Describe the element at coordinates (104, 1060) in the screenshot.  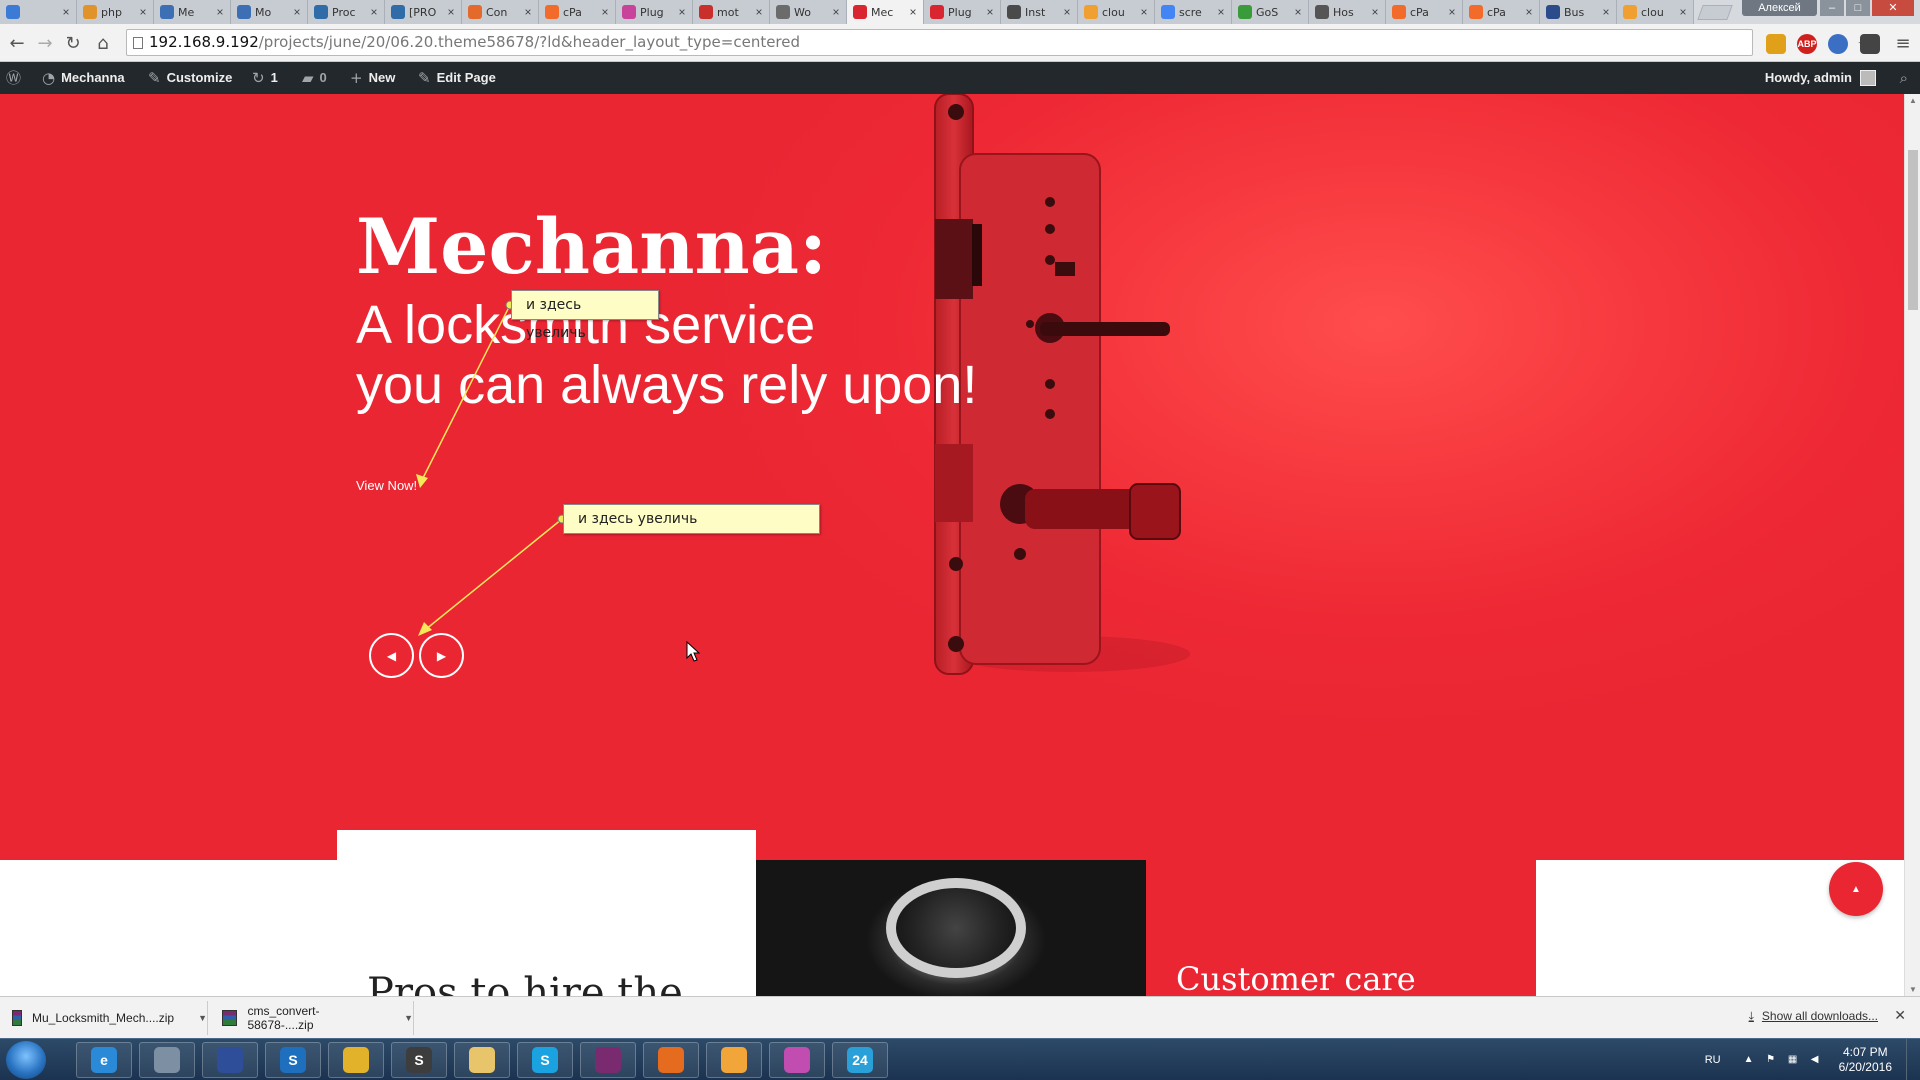
I see `taskbar-app-internet-explorer: e` at that location.